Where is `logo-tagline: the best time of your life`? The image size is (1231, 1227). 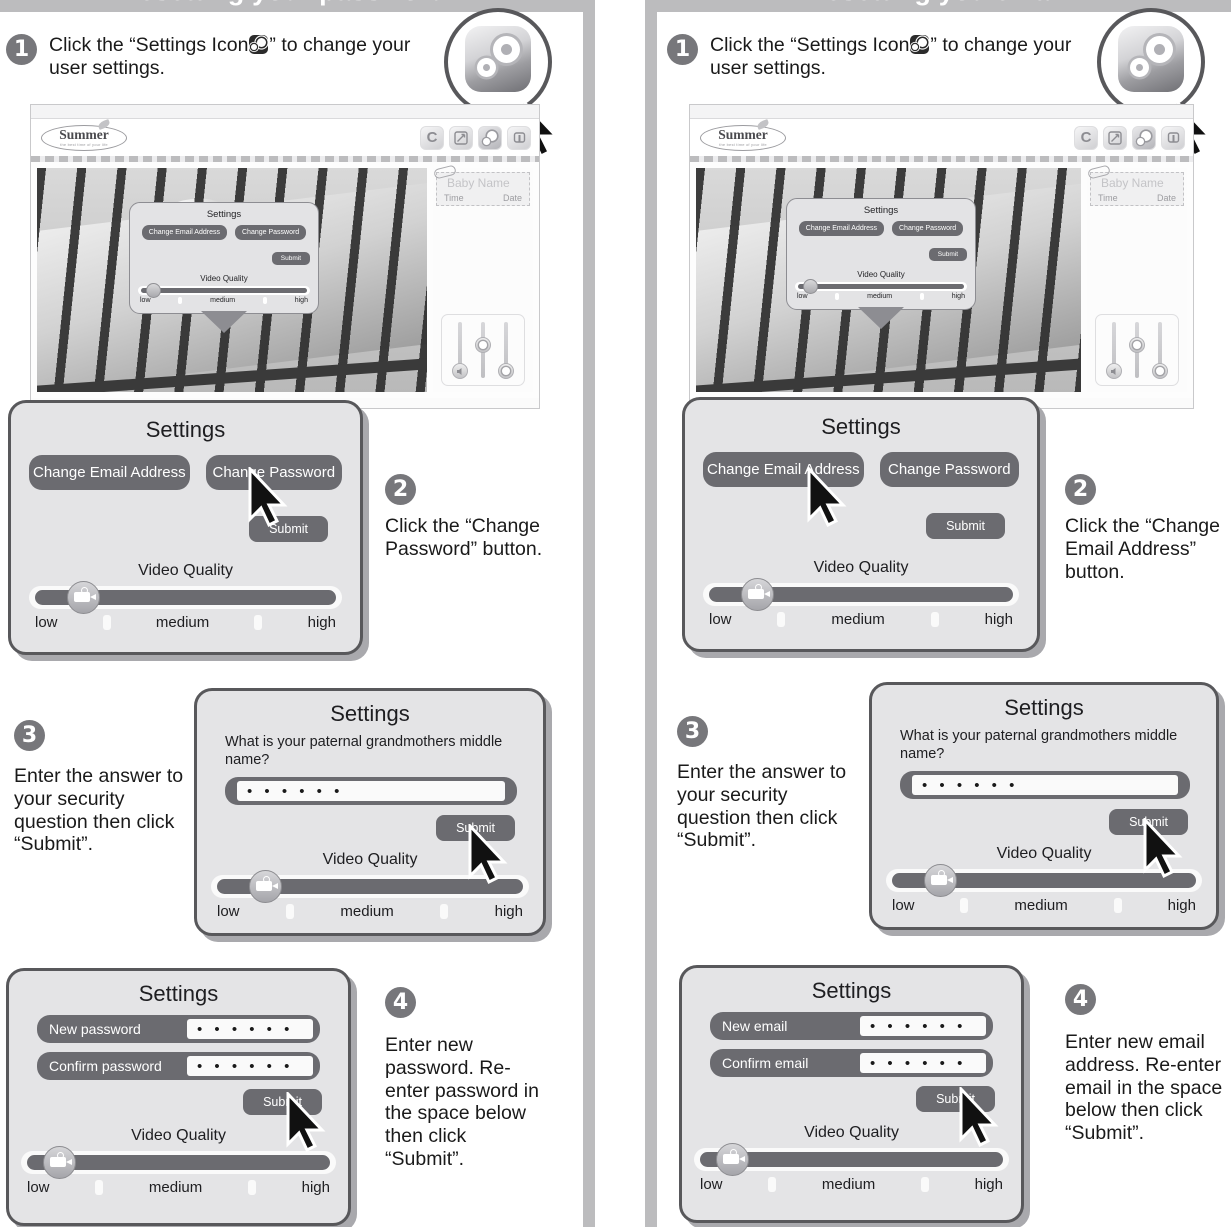
logo-tagline: the best time of your life is located at coordinates (84, 144).